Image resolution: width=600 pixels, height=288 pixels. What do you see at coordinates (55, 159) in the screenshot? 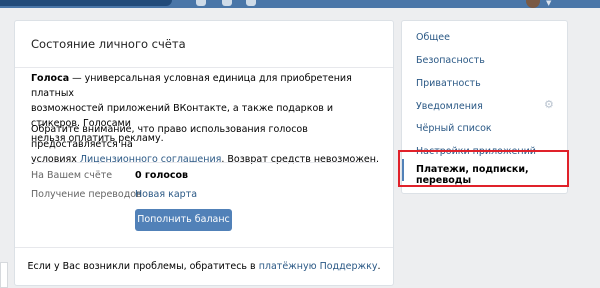
I see `notice-prefix: условиях` at bounding box center [55, 159].